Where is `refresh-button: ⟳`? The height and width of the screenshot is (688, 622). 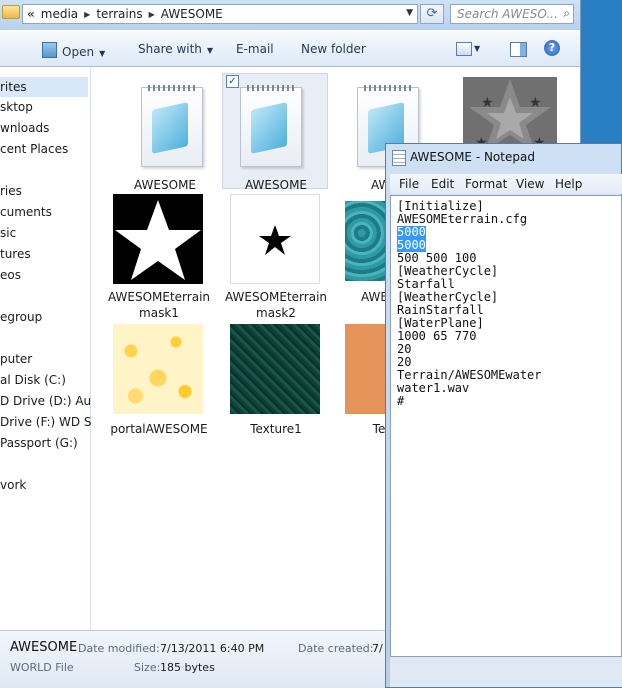 refresh-button: ⟳ is located at coordinates (432, 14).